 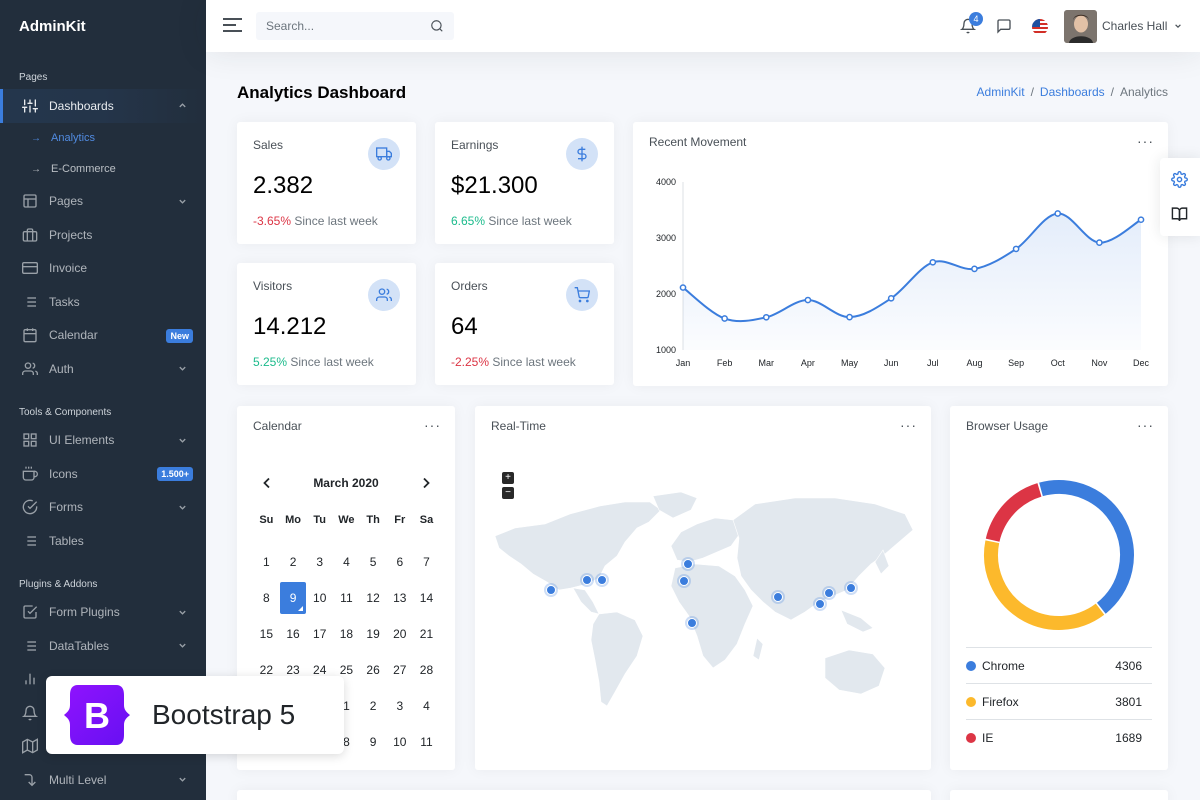 I want to click on sidebar-subitem-ecommerce: → E-Commerce, so click(x=103, y=169).